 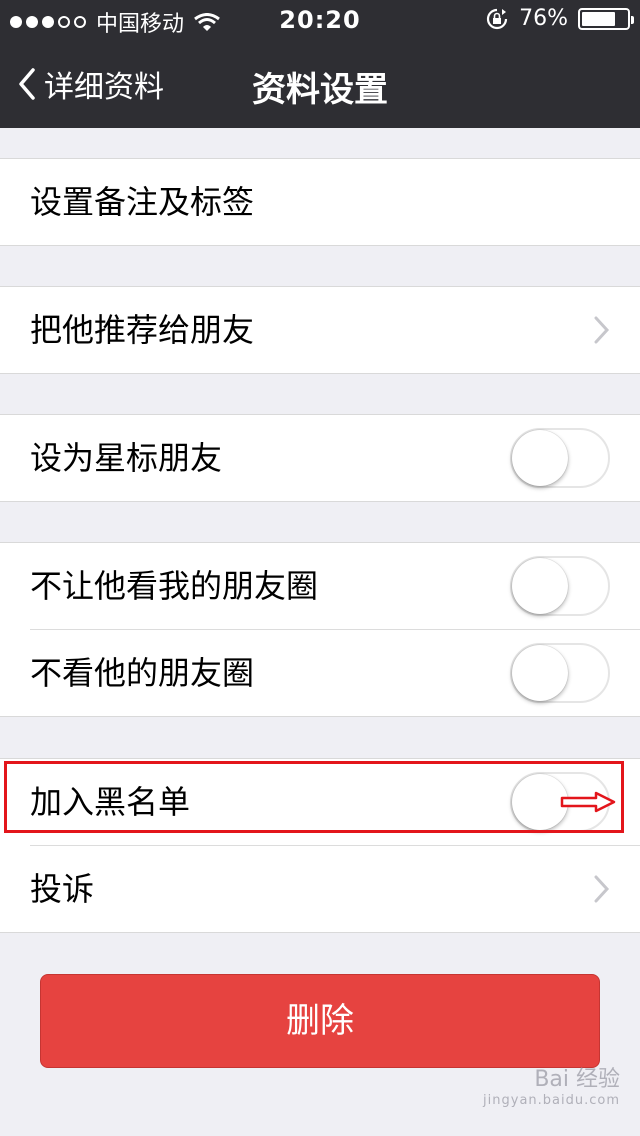 I want to click on settings-group-star: 设为星标朋友, so click(x=320, y=458).